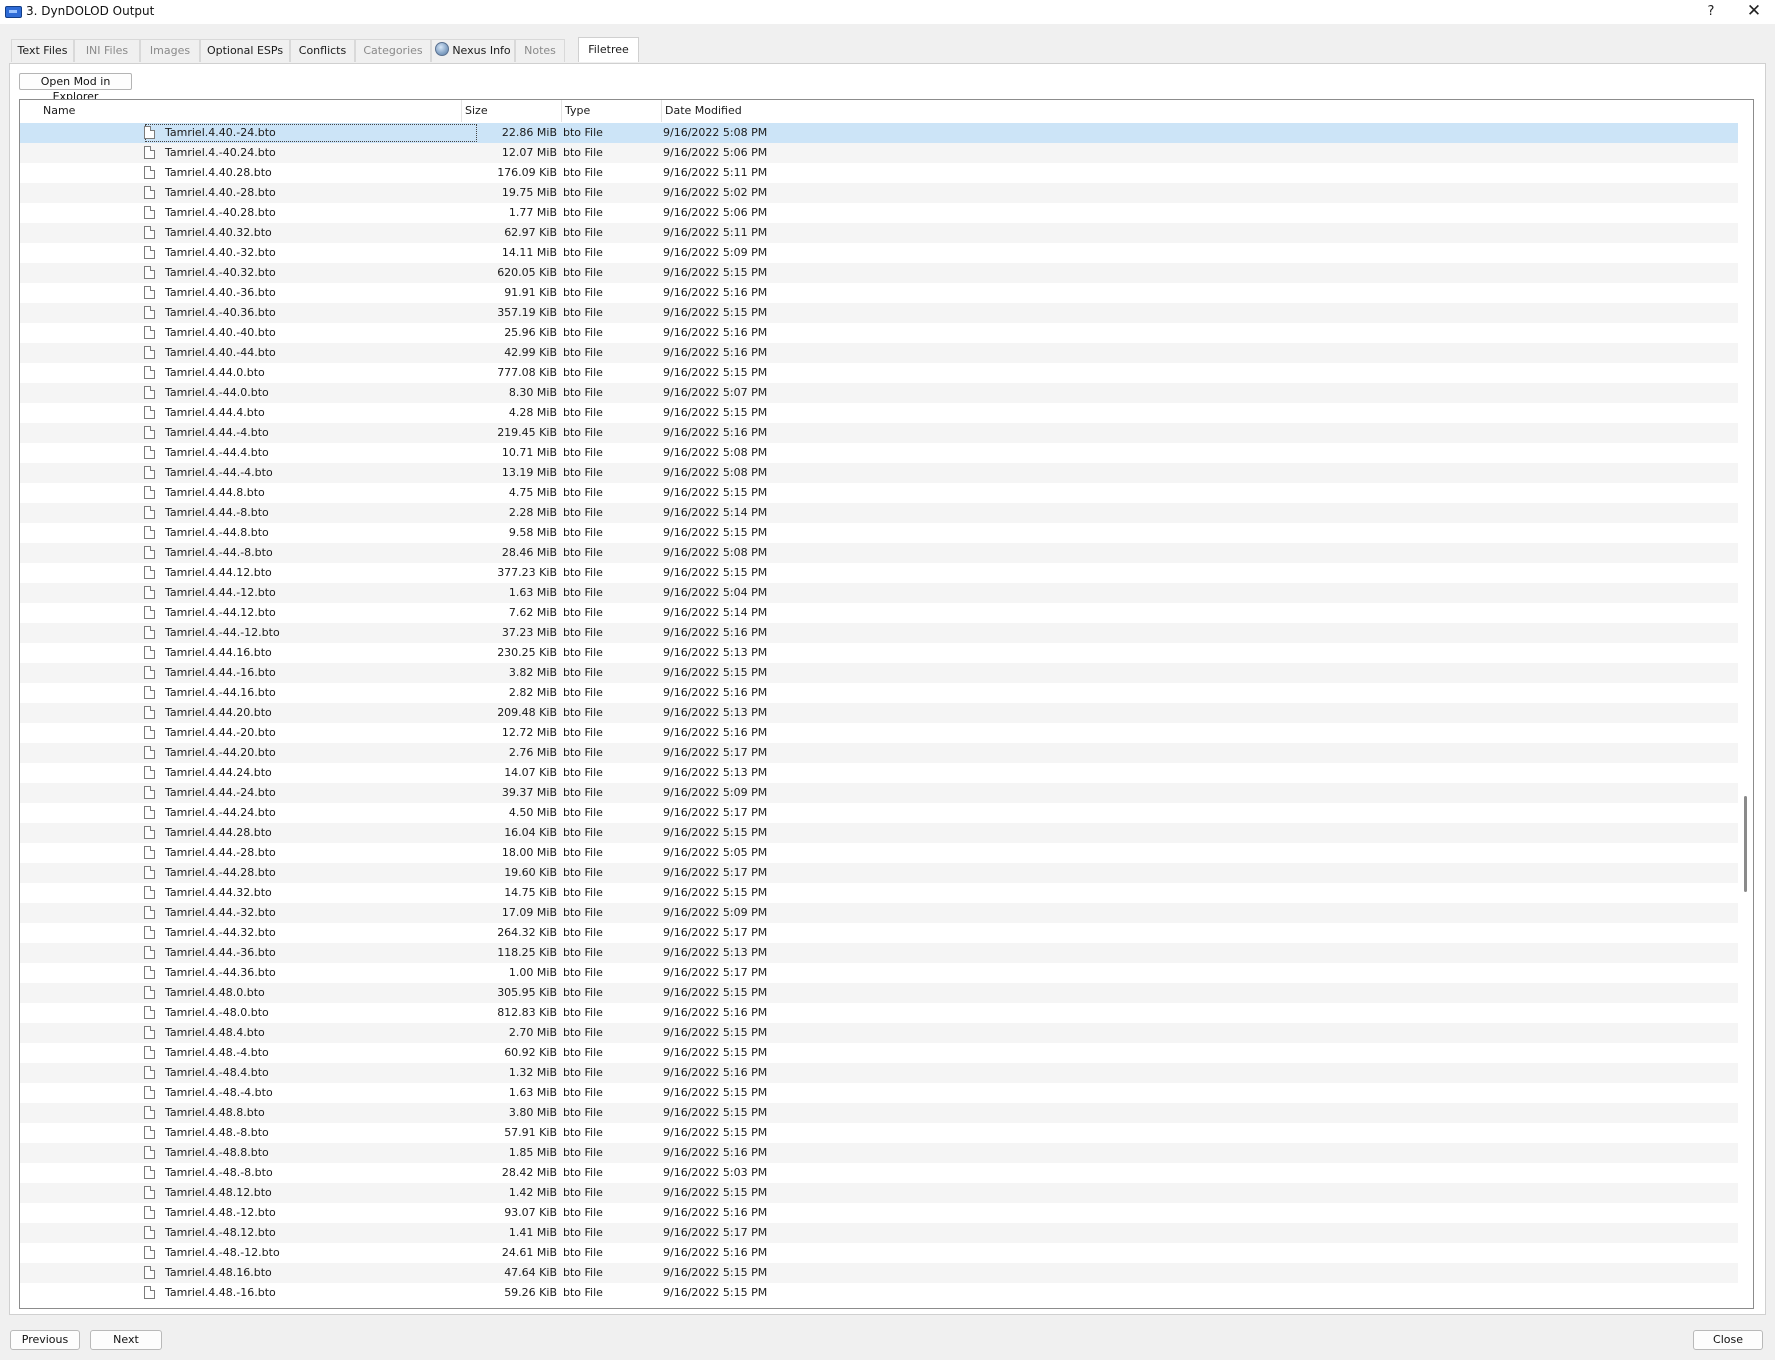  Describe the element at coordinates (530, 1052) in the screenshot. I see `file-size: 60.92 KiB` at that location.